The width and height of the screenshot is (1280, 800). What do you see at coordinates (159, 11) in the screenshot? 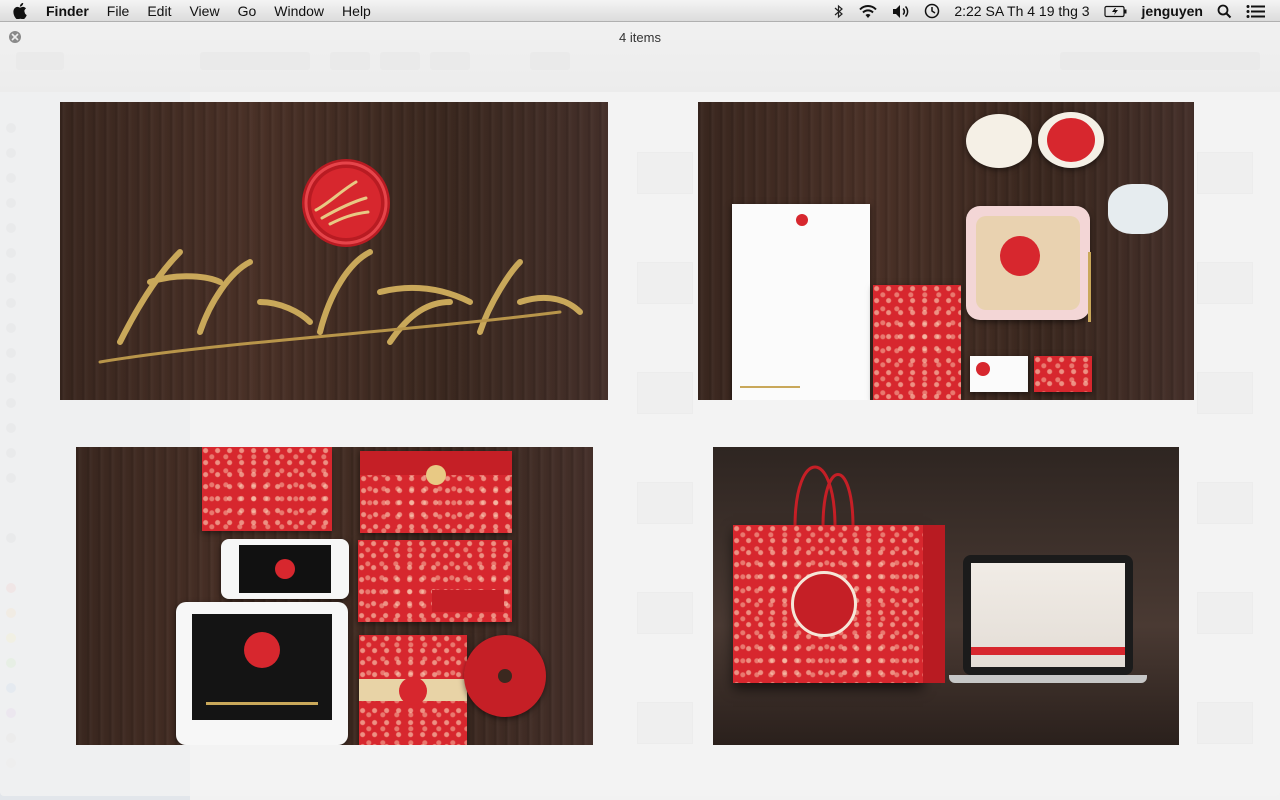
I see `menu-edit: Edit` at bounding box center [159, 11].